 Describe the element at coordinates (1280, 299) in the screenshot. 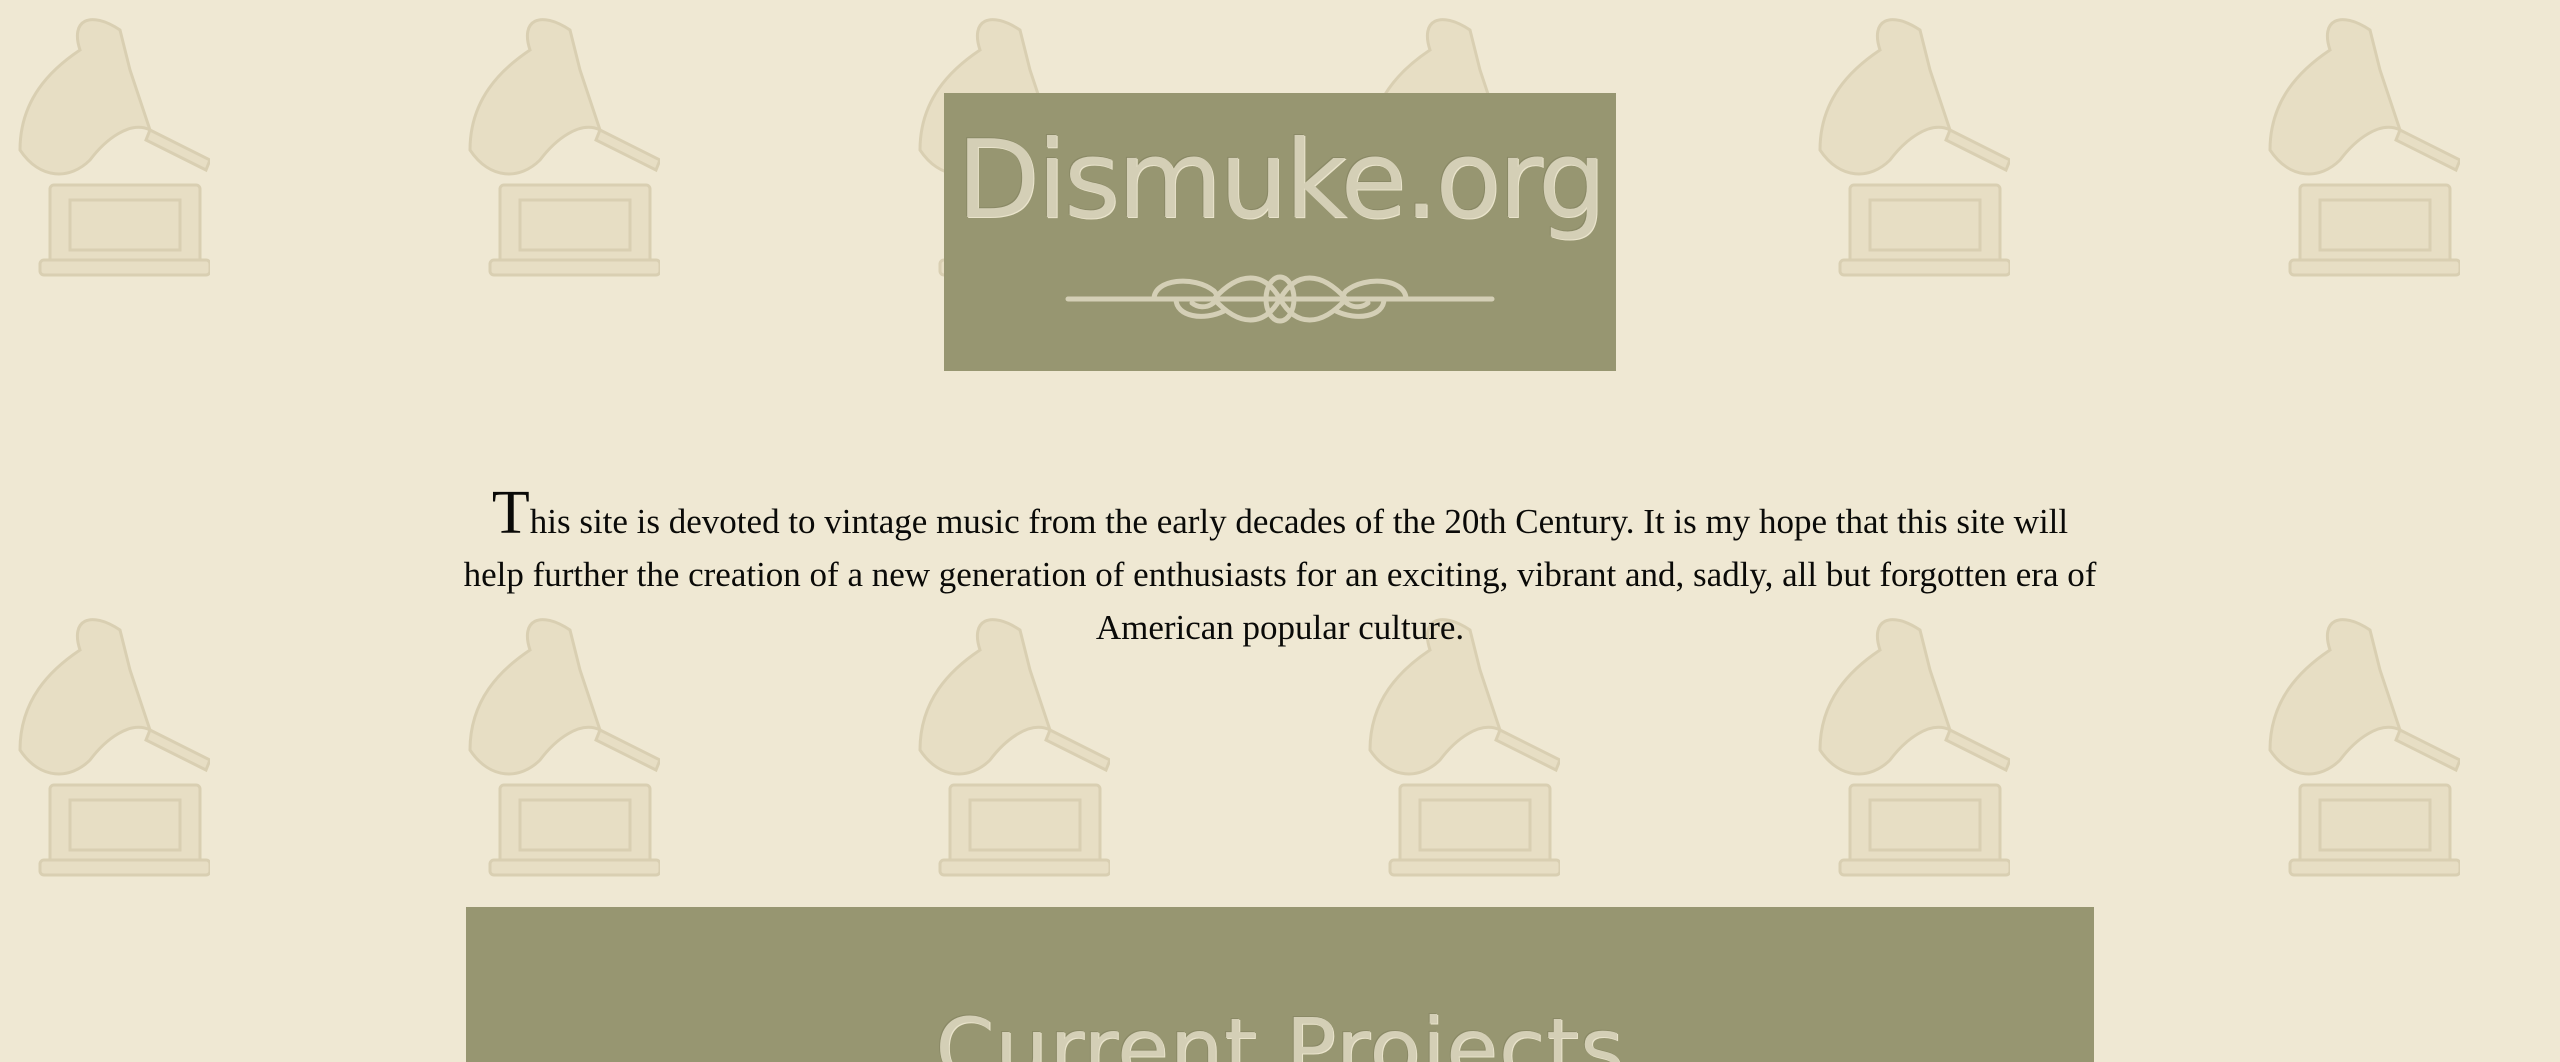

I see `ornamental-flourish-icon` at that location.